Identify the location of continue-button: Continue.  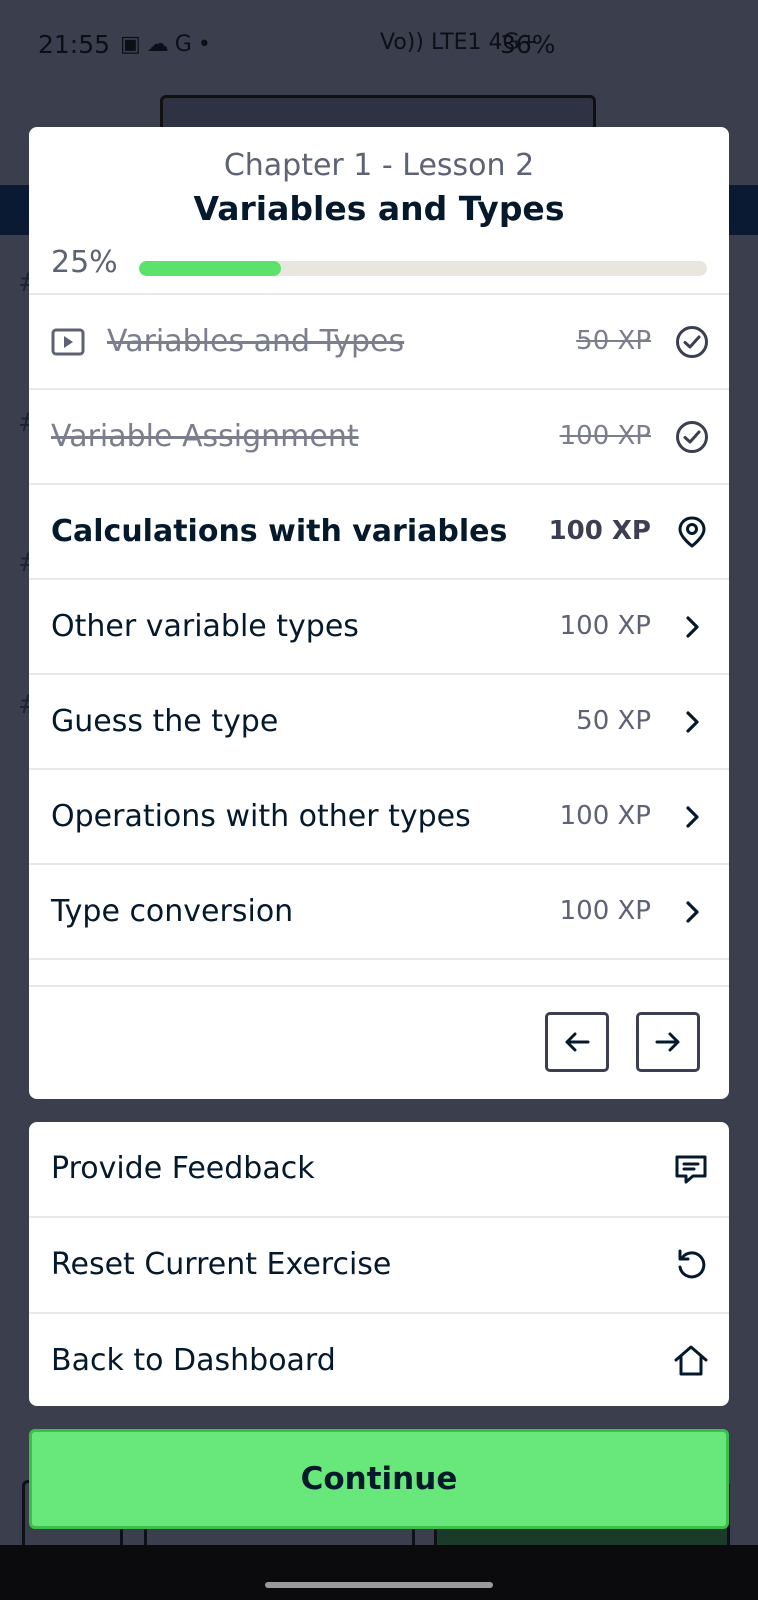
(379, 1479).